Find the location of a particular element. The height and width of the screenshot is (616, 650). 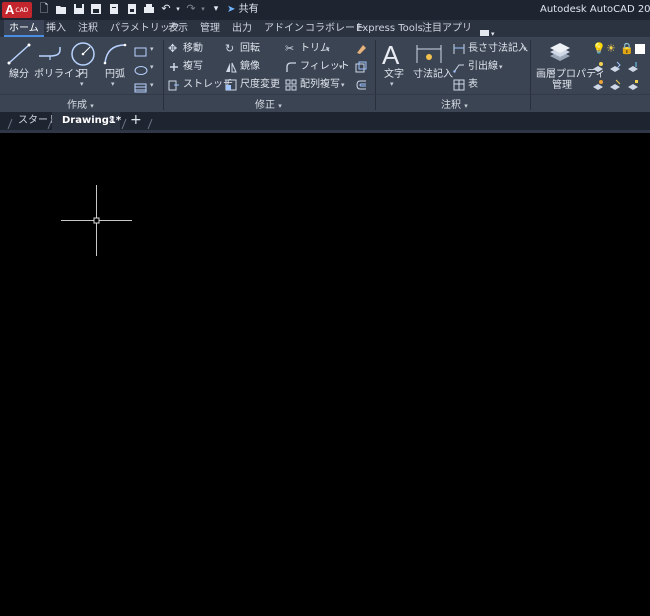

trim-icon: ✂ is located at coordinates (289, 49).